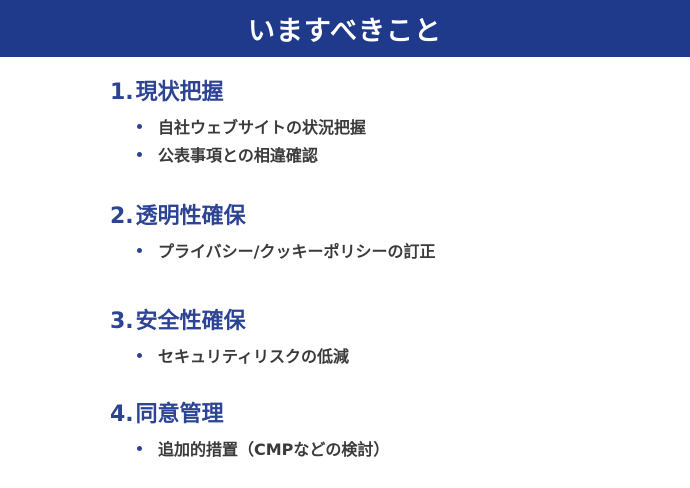 The image size is (690, 488). I want to click on section-number: 4., so click(122, 414).